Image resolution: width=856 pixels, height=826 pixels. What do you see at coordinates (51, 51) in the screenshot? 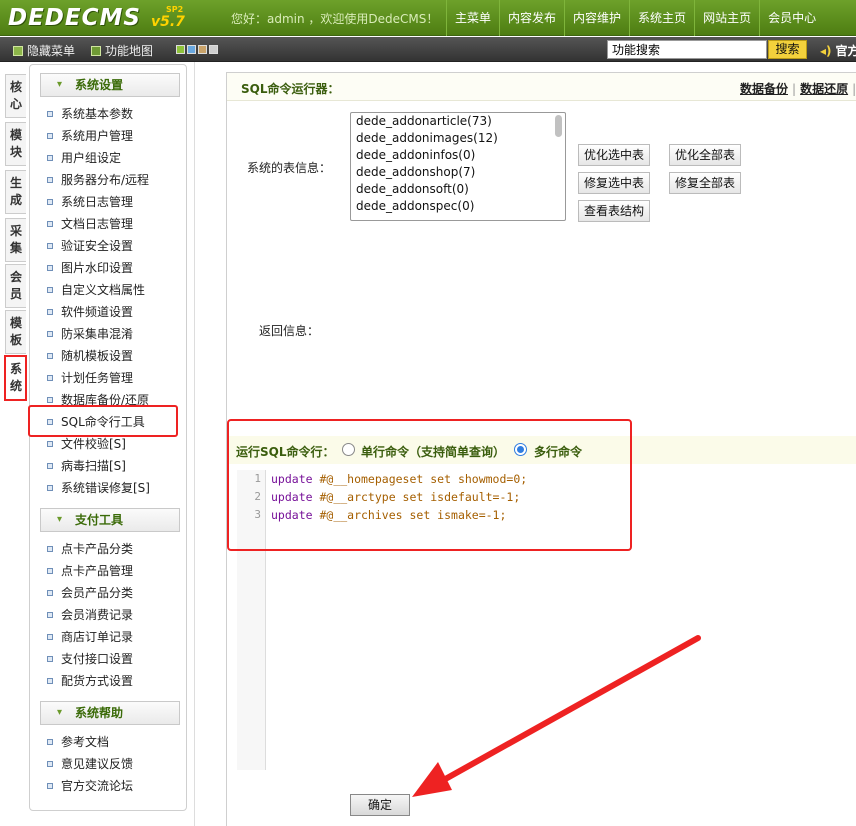
I see `hide-menu-label: 隐藏菜单` at bounding box center [51, 51].